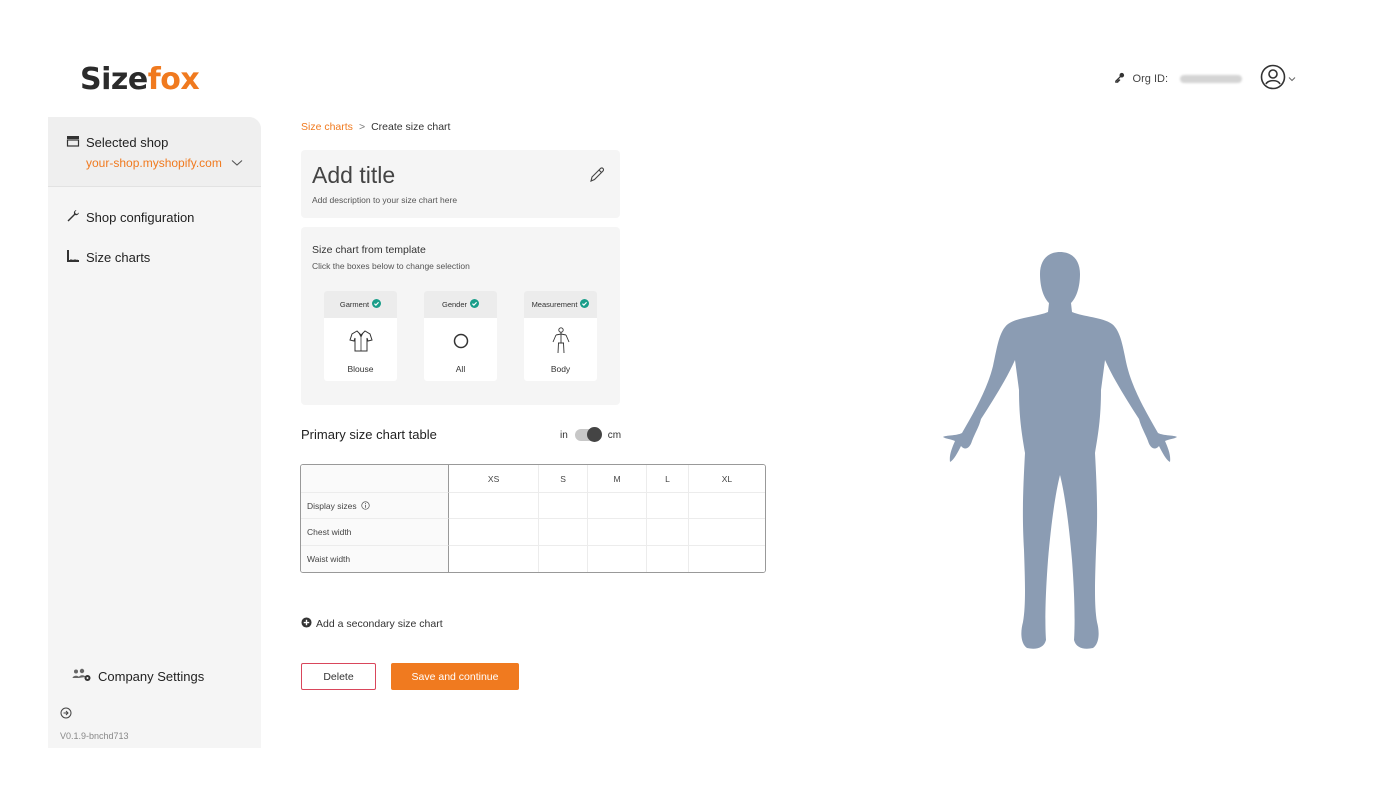  What do you see at coordinates (73, 257) in the screenshot?
I see `ruler-icon` at bounding box center [73, 257].